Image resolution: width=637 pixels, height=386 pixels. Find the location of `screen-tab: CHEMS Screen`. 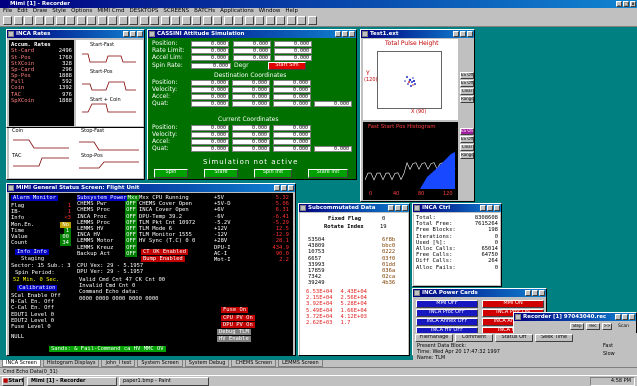

screen-tab: CHEMS Screen is located at coordinates (254, 363).